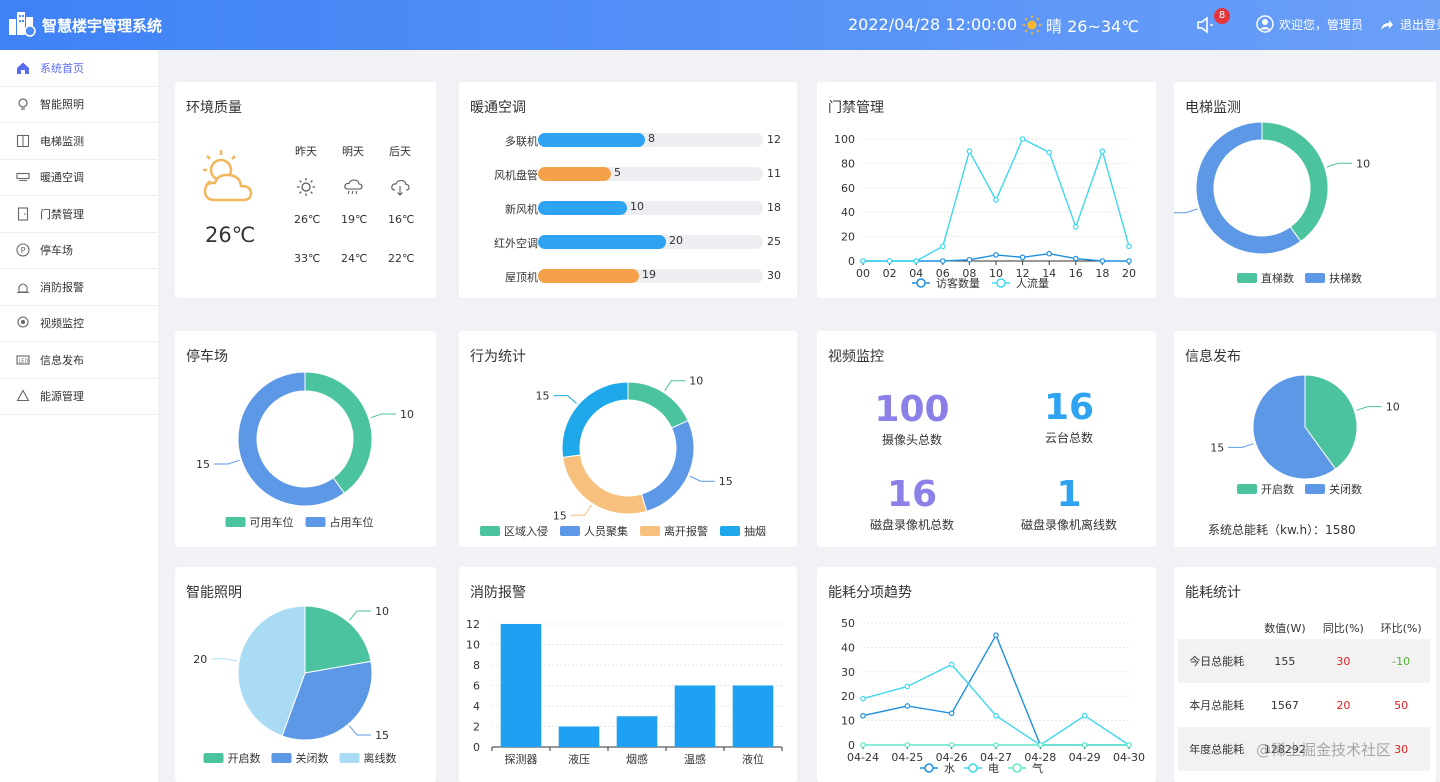 The image size is (1440, 782). What do you see at coordinates (79, 178) in the screenshot?
I see `sidebar-item-3: 暖通空调` at bounding box center [79, 178].